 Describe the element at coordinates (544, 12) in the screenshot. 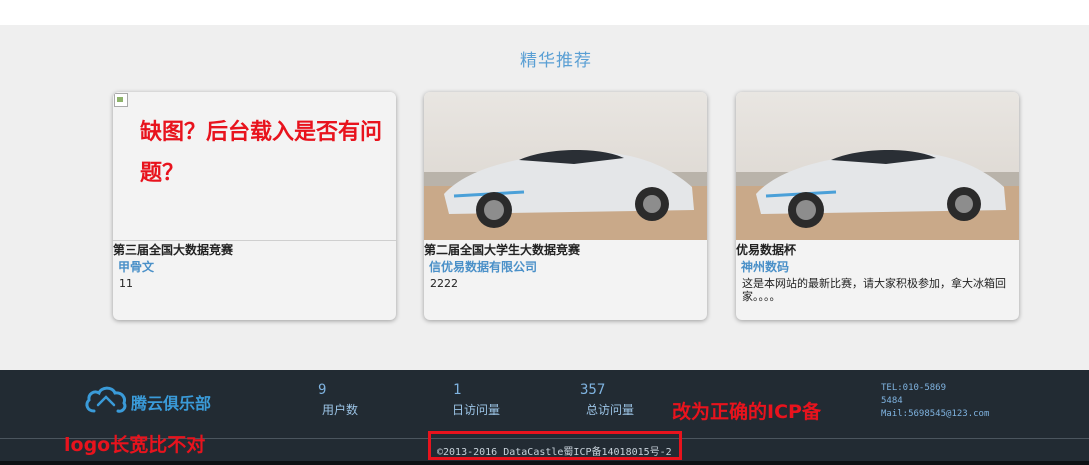

I see `top-bar` at that location.